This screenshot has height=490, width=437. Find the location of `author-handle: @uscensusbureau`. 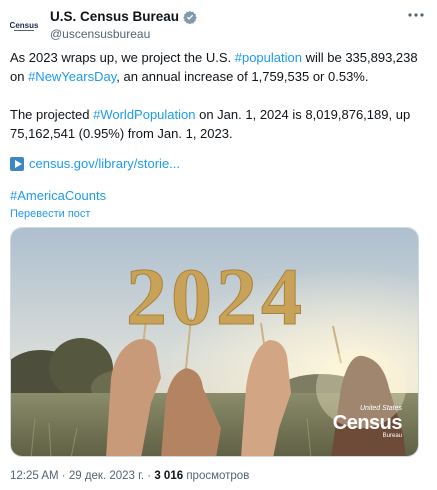

author-handle: @uscensusbureau is located at coordinates (123, 34).